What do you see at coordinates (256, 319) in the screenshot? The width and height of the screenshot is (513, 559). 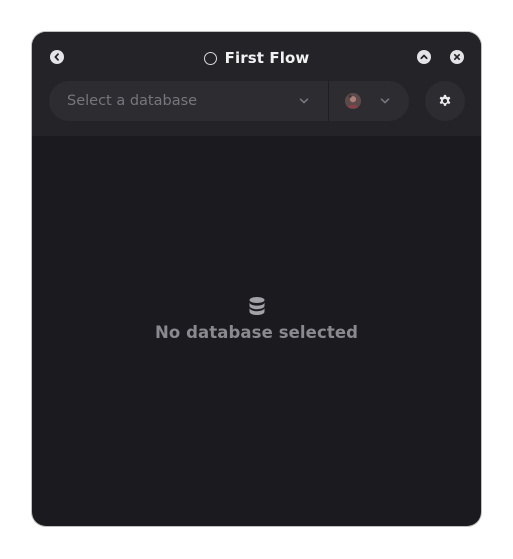 I see `empty-state: No database selected` at bounding box center [256, 319].